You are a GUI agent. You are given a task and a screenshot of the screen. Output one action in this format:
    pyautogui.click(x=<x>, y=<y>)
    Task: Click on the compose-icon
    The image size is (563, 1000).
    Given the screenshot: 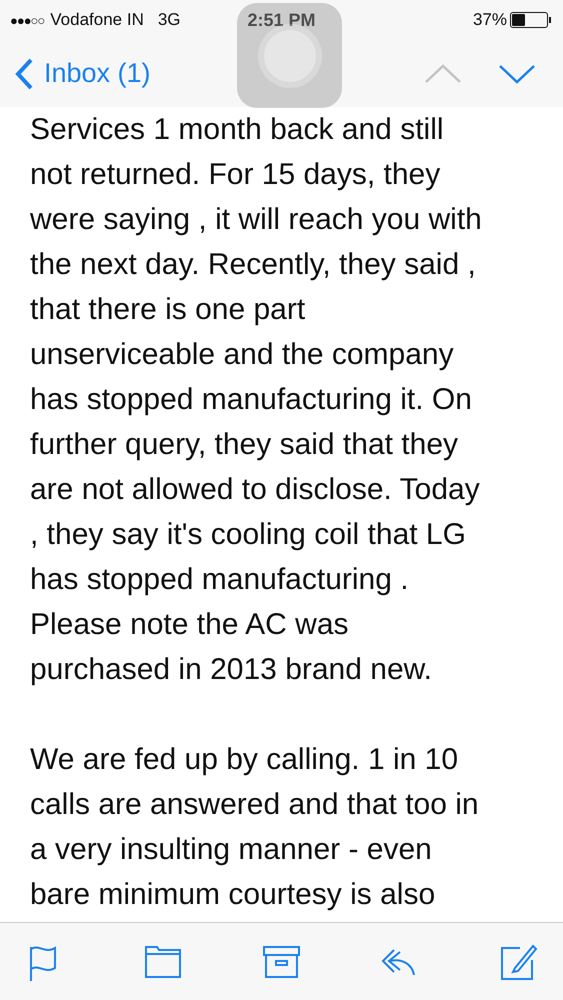 What is the action you would take?
    pyautogui.click(x=518, y=962)
    